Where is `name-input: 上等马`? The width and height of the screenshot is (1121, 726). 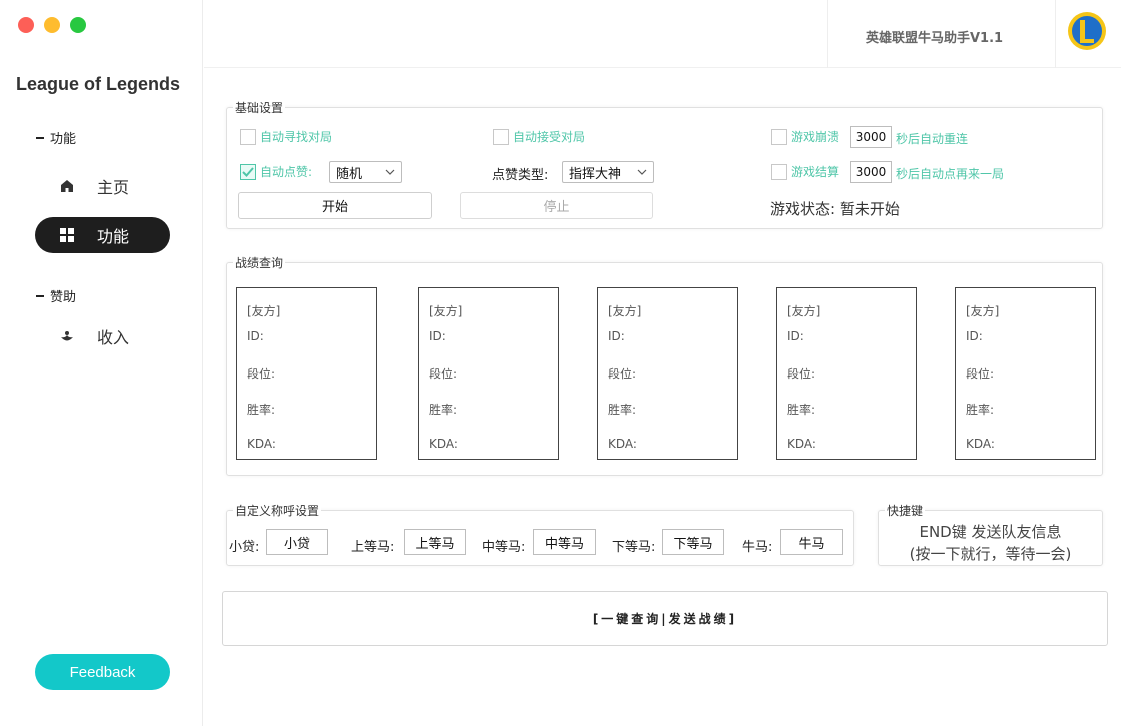
name-input: 上等马 is located at coordinates (435, 542).